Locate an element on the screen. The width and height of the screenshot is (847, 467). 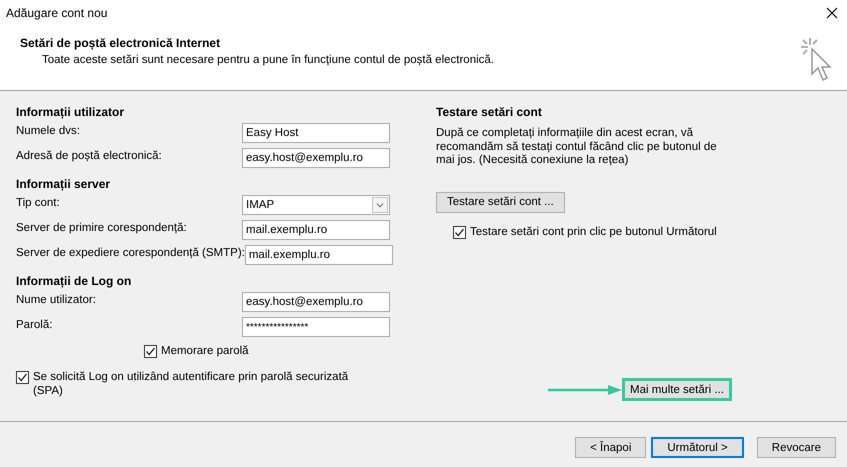
checkbox-label: Se solicită Log on utilizând autentificare prin parolă securizată (SPA) is located at coordinates (191, 384).